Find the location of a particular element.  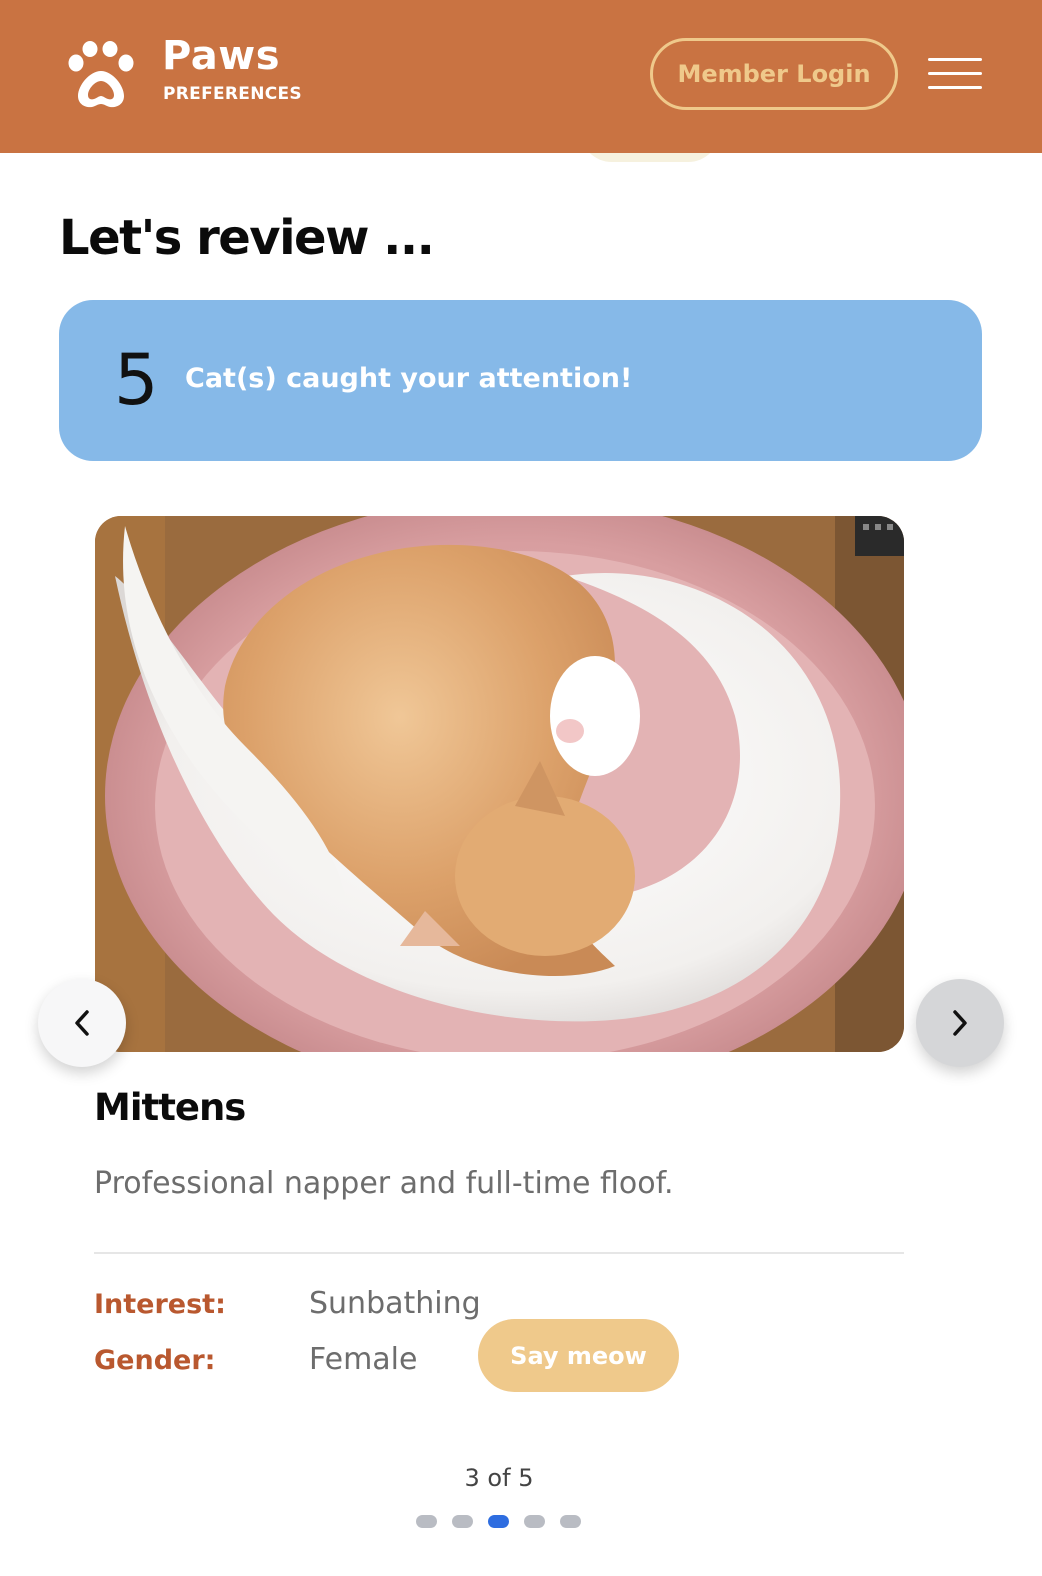

paw-icon is located at coordinates (101, 74).